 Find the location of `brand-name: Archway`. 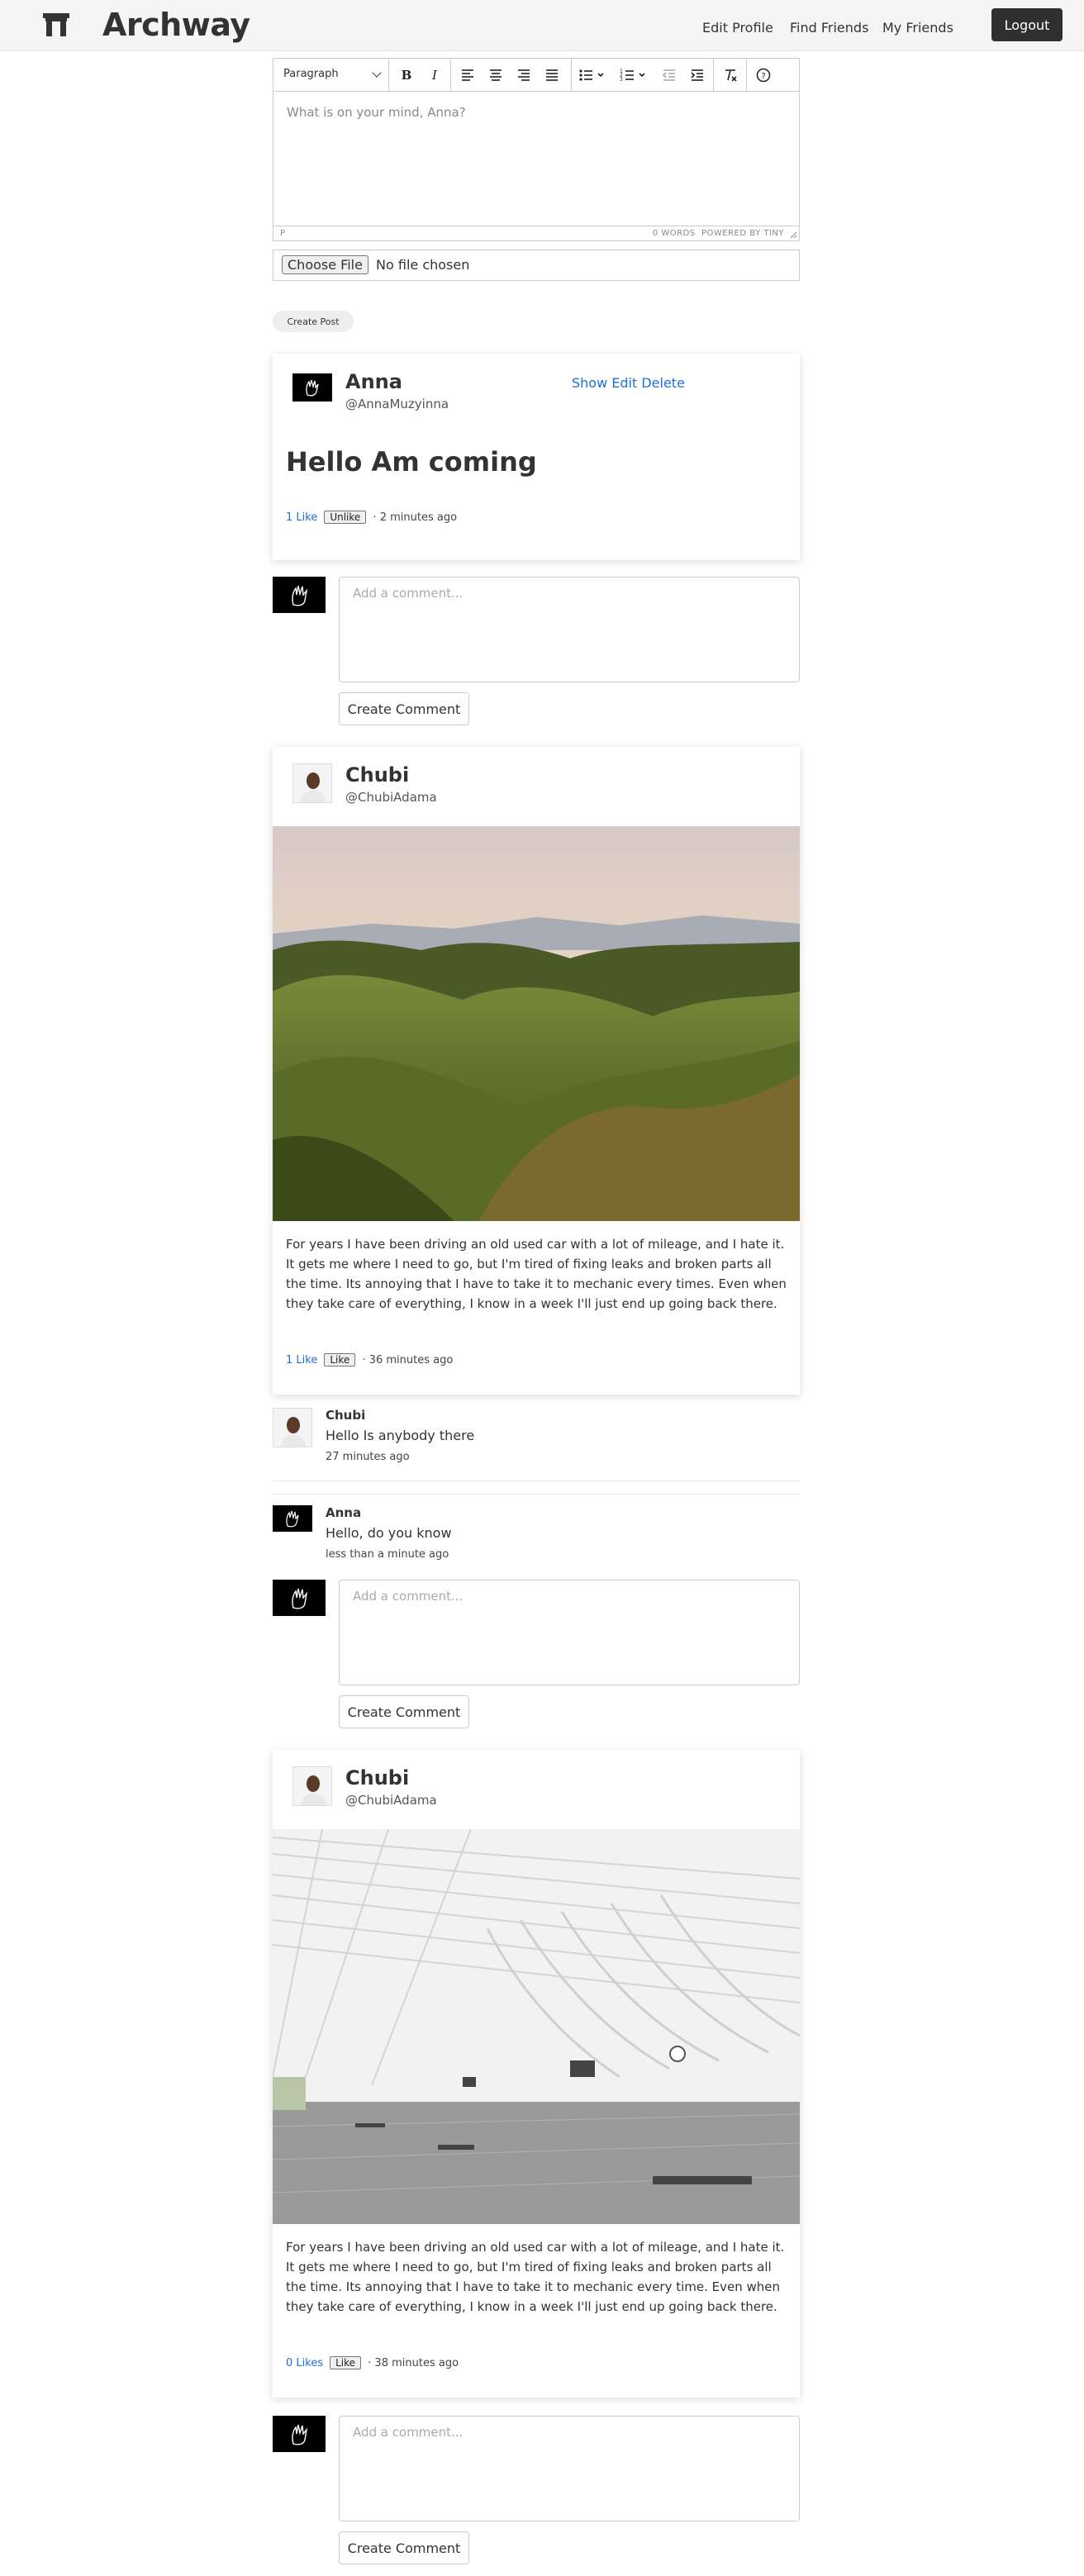

brand-name: Archway is located at coordinates (176, 25).